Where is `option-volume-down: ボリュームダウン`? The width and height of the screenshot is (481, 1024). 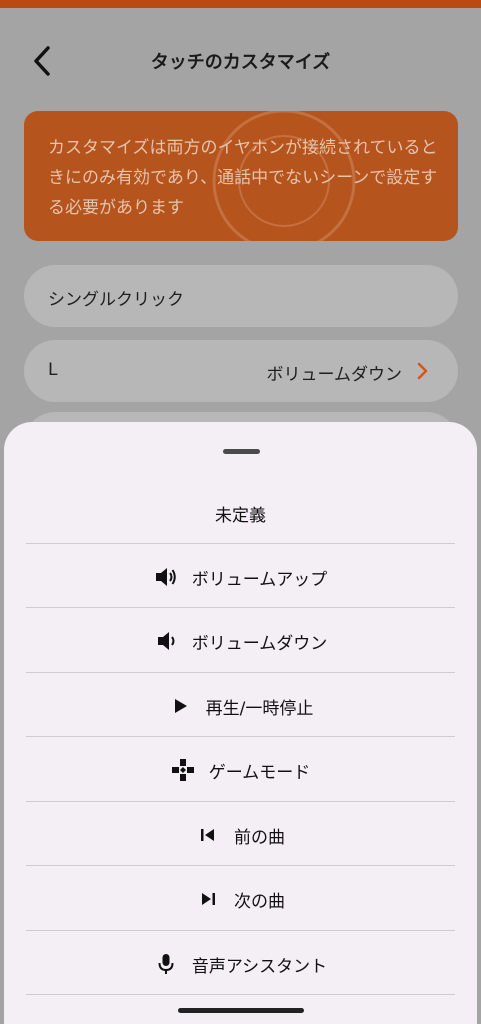 option-volume-down: ボリュームダウン is located at coordinates (240, 641).